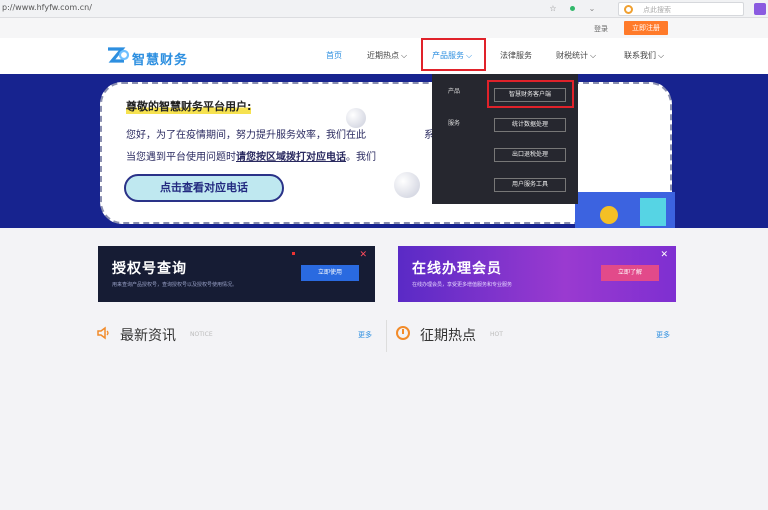 The height and width of the screenshot is (510, 768). I want to click on register-button: 立即注册, so click(646, 28).